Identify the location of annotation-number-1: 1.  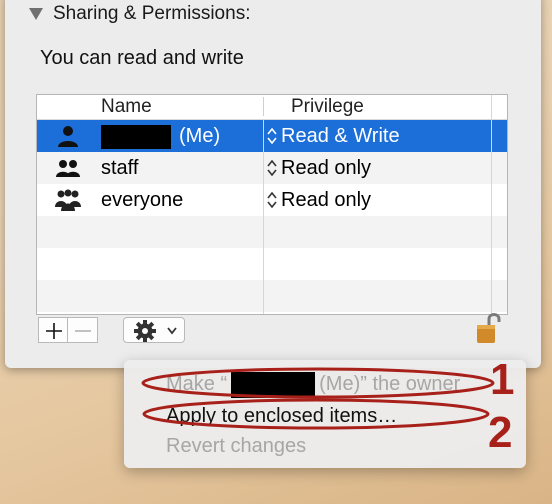
(502, 379).